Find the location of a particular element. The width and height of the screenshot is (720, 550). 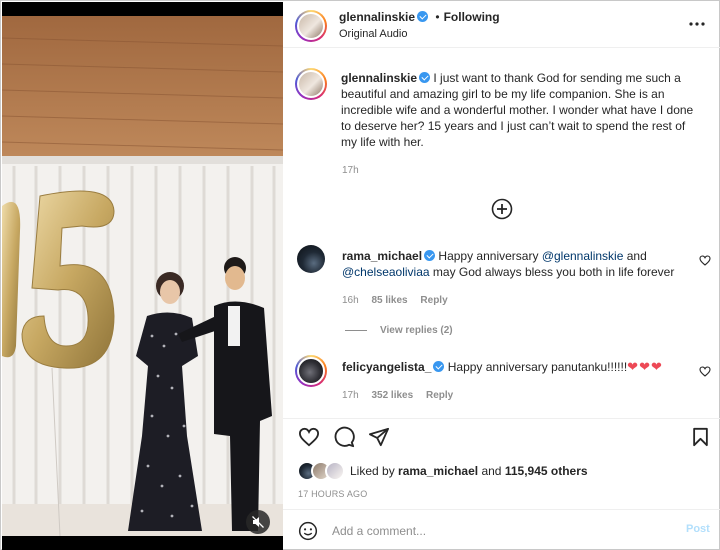

comment-time: 16h is located at coordinates (350, 300).